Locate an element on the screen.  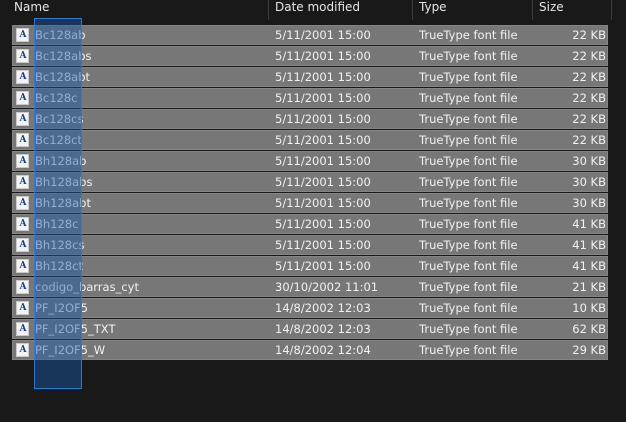
file-name: Bc128abs is located at coordinates (63, 56).